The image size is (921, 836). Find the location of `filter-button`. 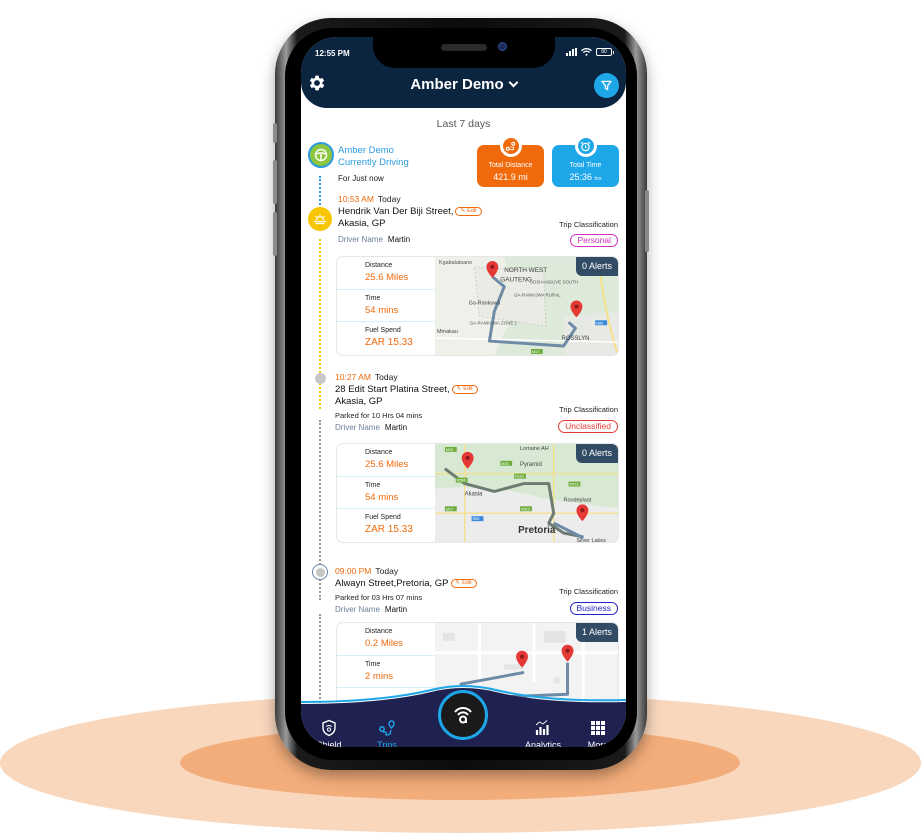

filter-button is located at coordinates (606, 85).